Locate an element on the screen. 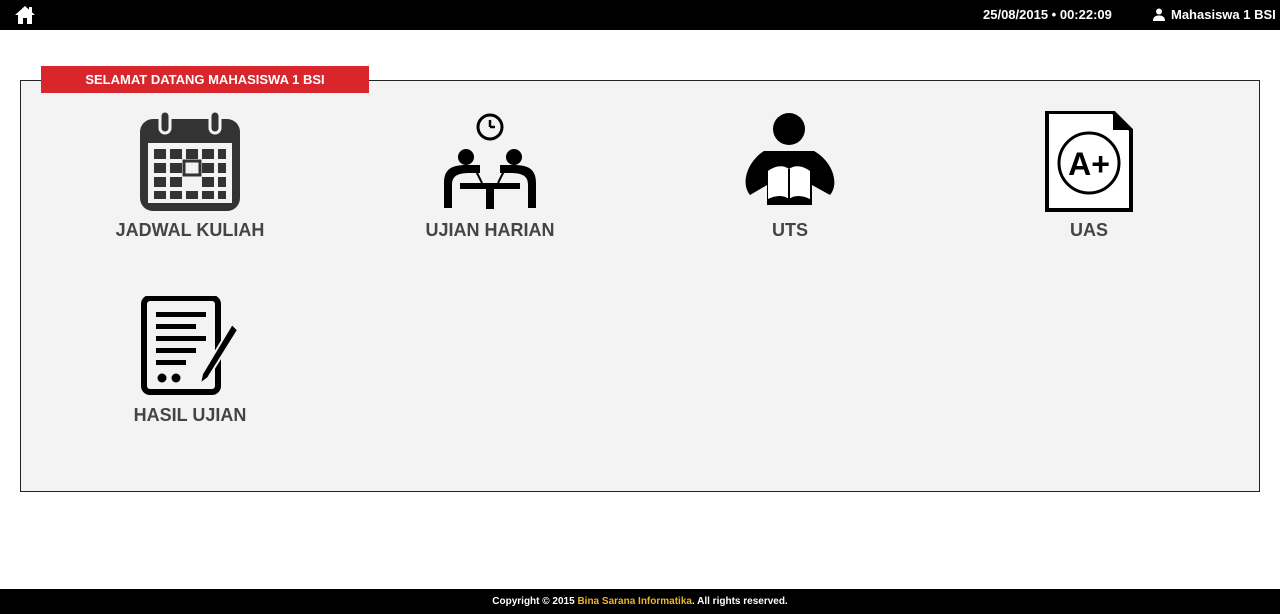 The image size is (1280, 614). calendar-icon is located at coordinates (190, 161).